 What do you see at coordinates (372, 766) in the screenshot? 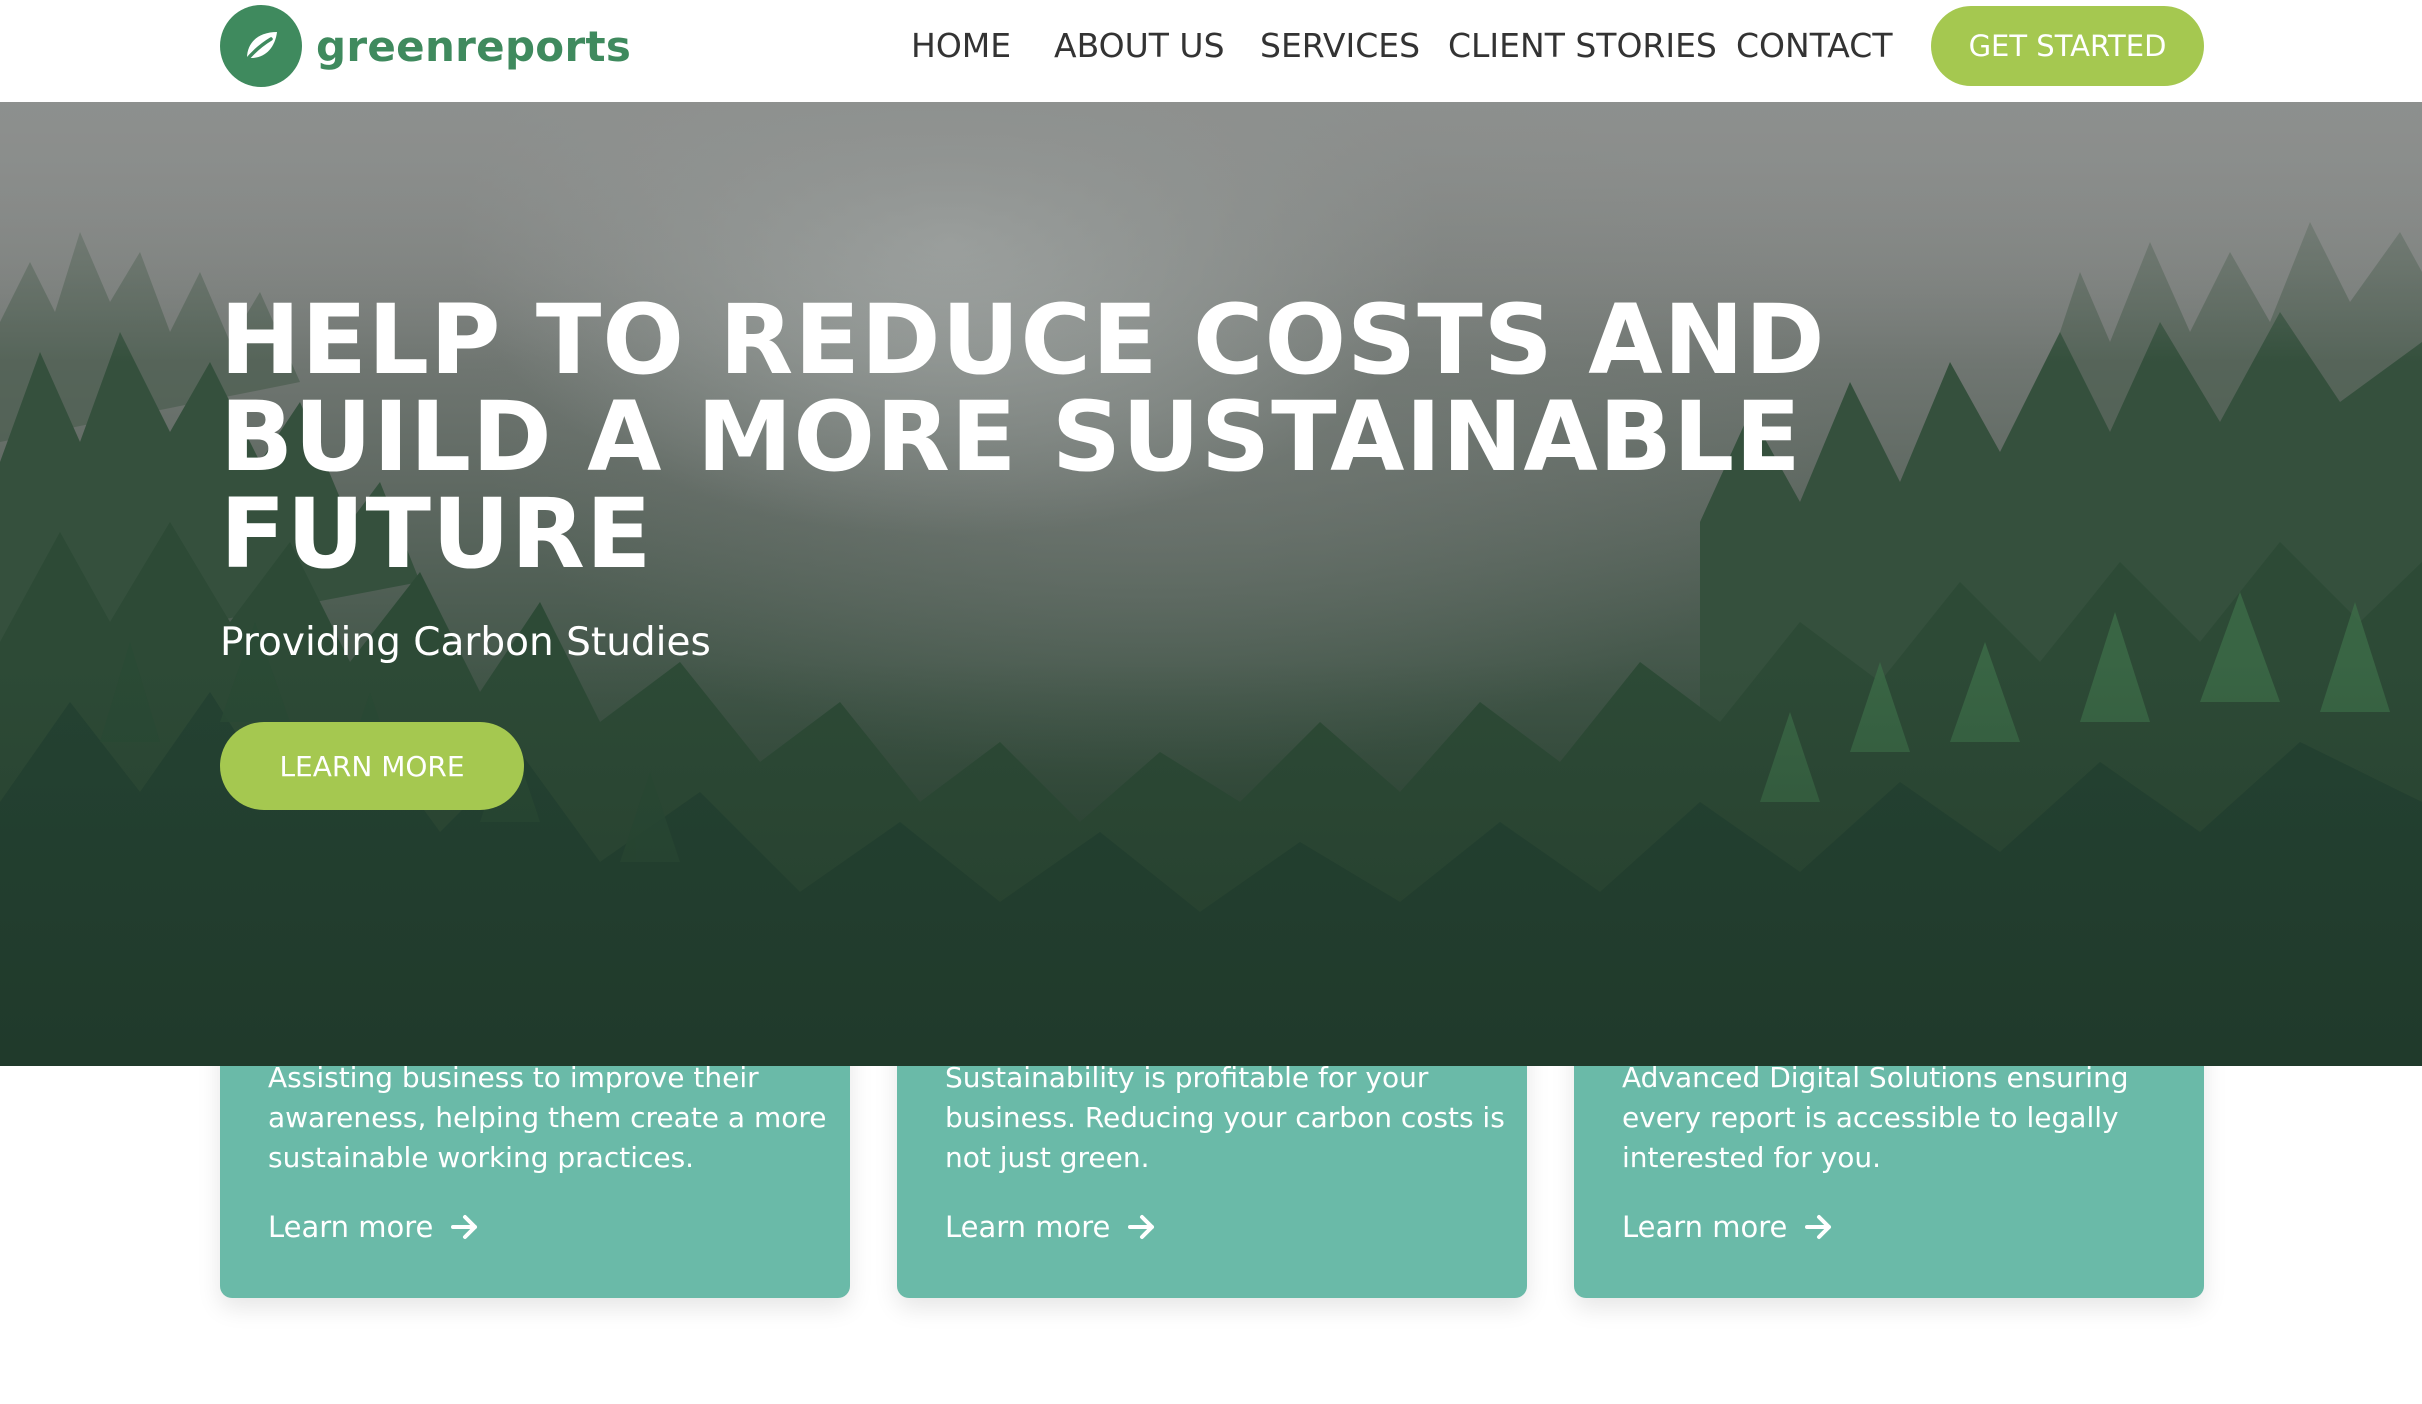
I see `learn-more-button: LEARN MORE` at bounding box center [372, 766].